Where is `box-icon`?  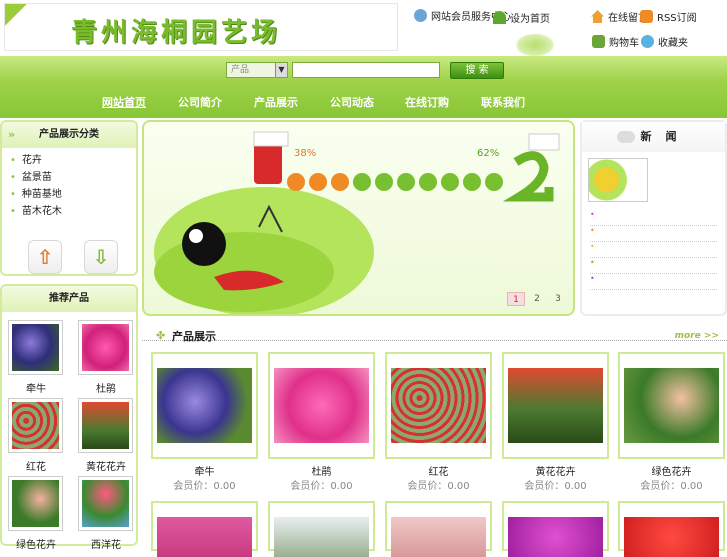
box-icon is located at coordinates (598, 41).